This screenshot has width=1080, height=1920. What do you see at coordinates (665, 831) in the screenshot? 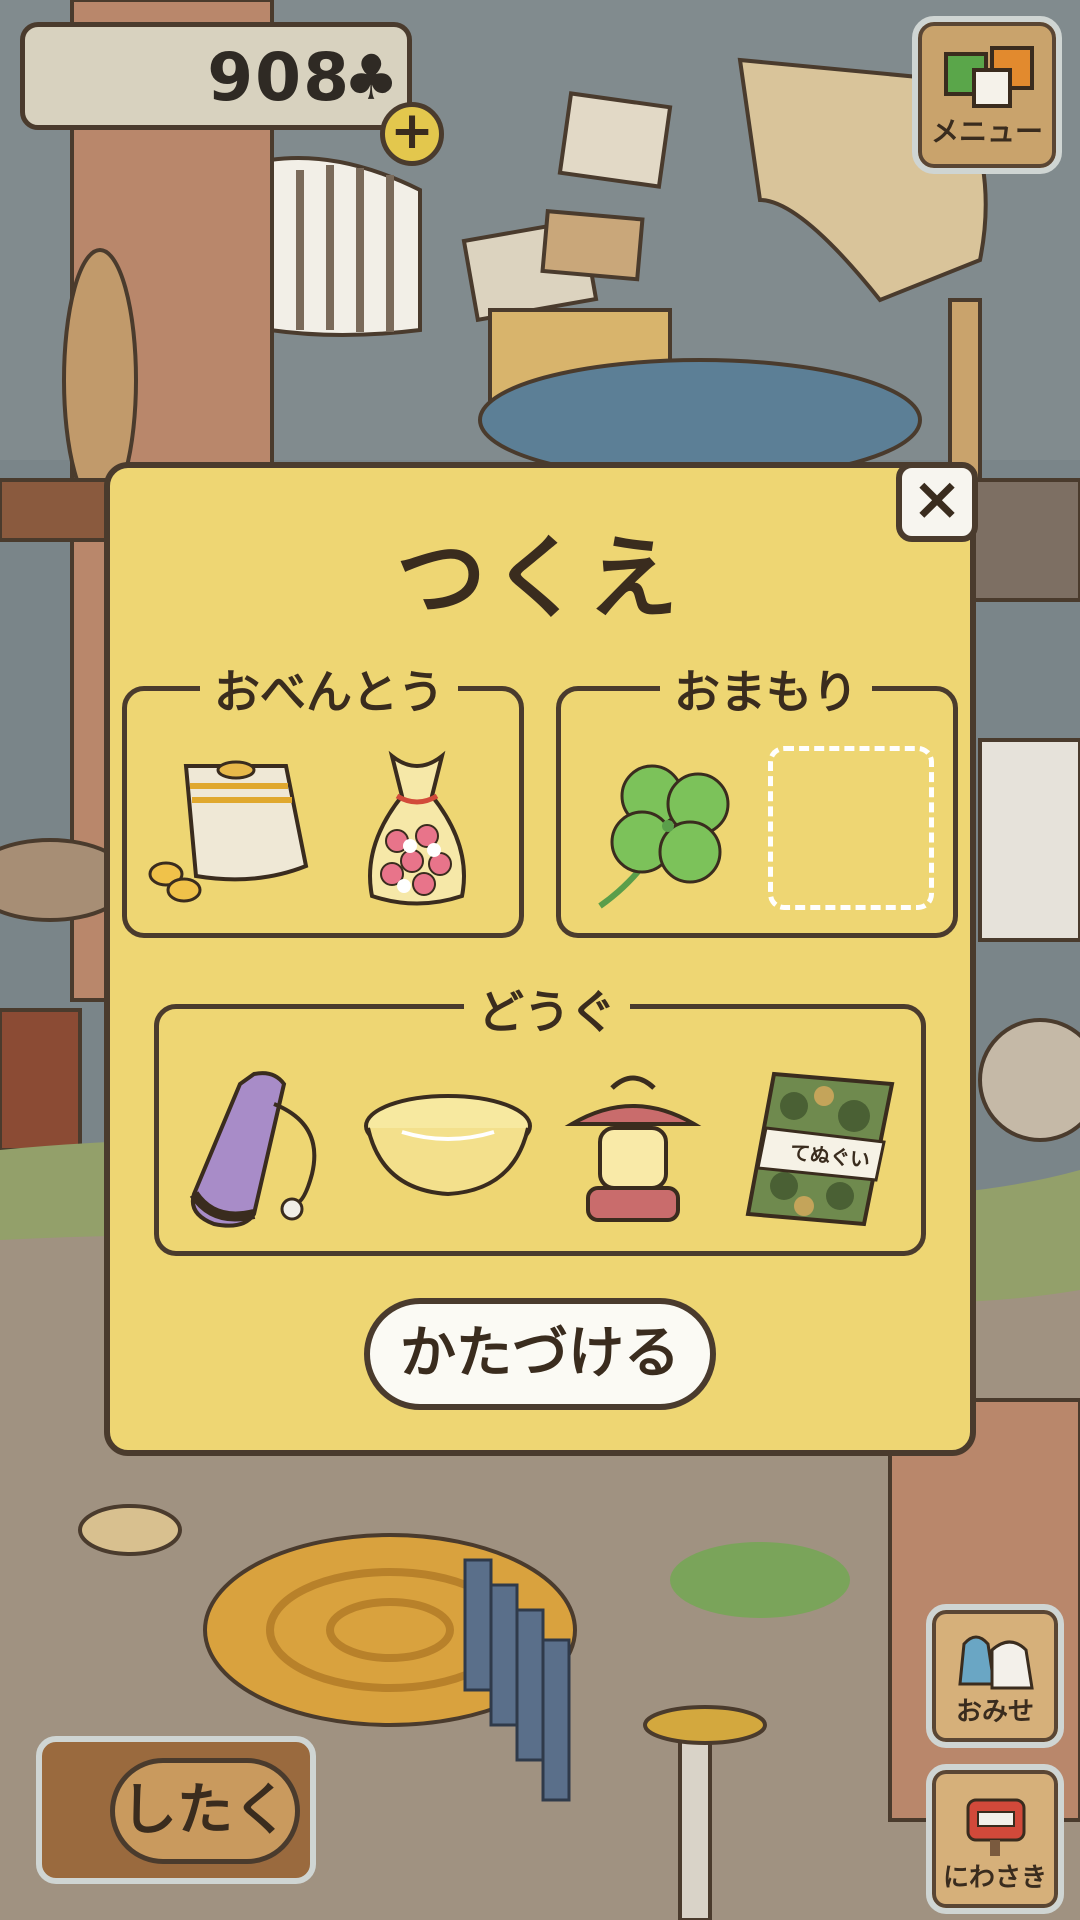
I see `four-leaf-clover-icon` at bounding box center [665, 831].